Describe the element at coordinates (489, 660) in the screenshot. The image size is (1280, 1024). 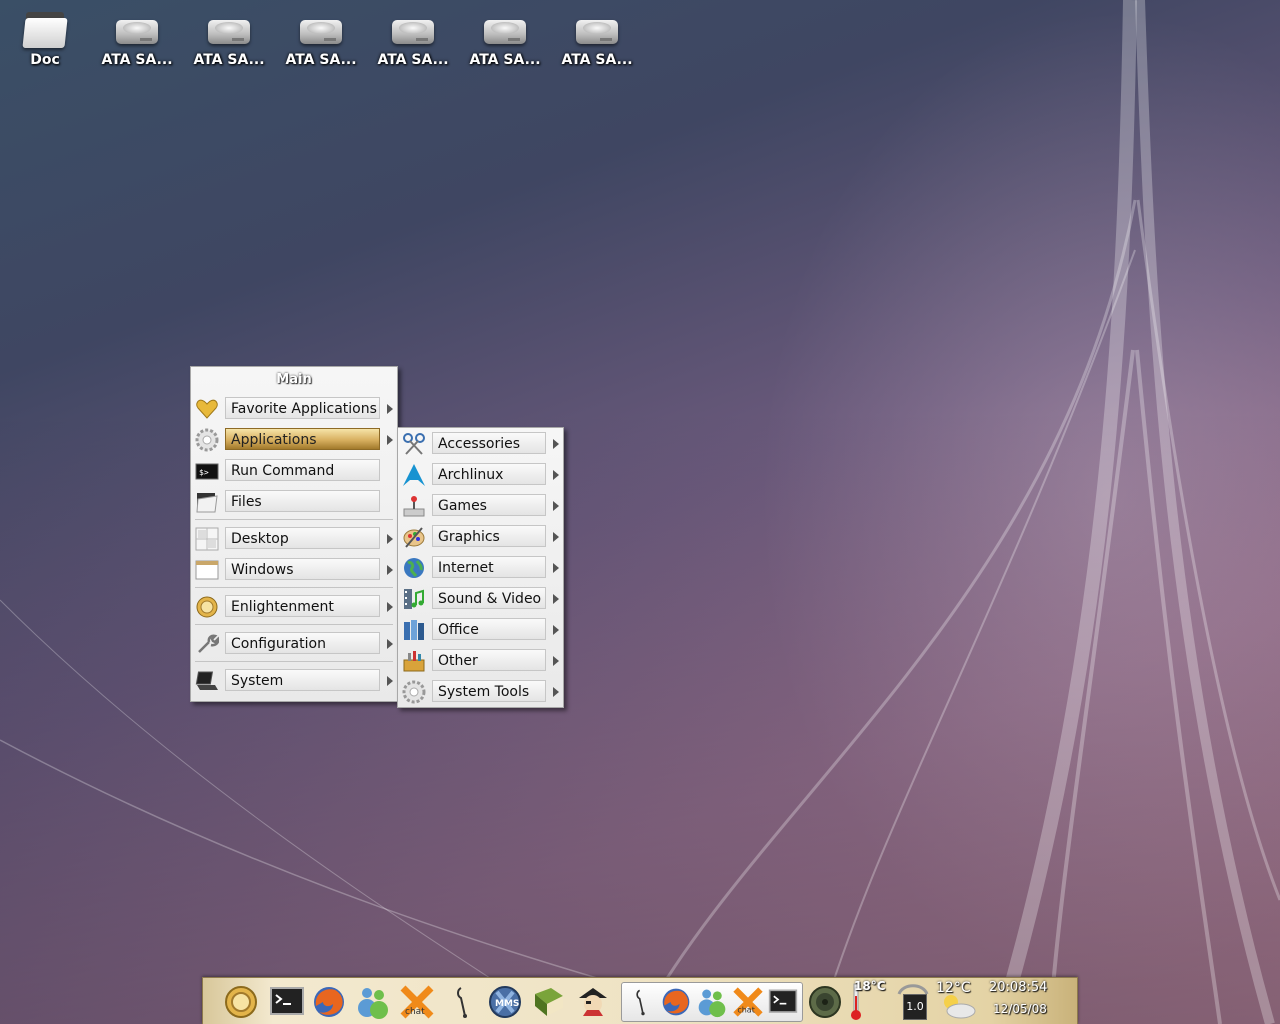
I see `menu-item-label: Other` at that location.